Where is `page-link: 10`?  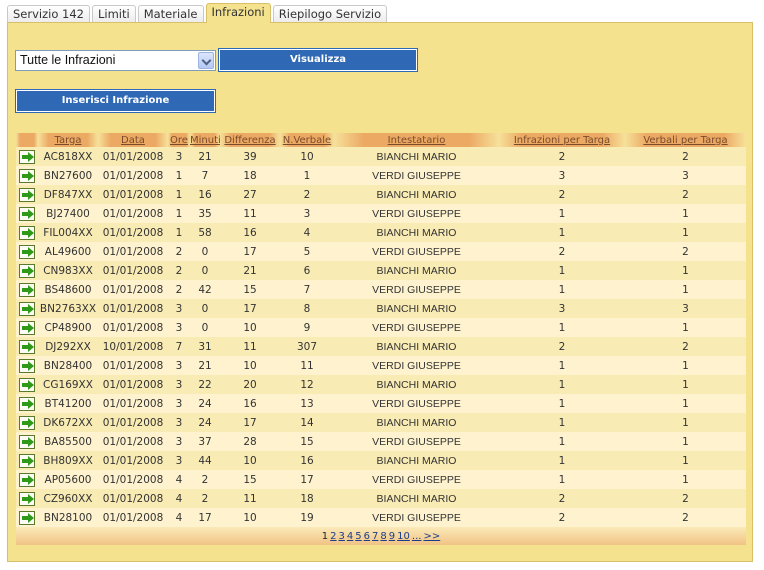 page-link: 10 is located at coordinates (403, 536).